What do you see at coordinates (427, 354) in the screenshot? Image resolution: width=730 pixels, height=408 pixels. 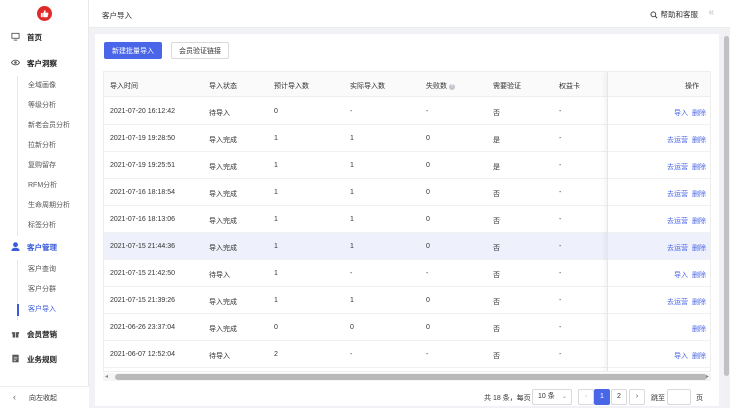 I see `cell-failed: -` at bounding box center [427, 354].